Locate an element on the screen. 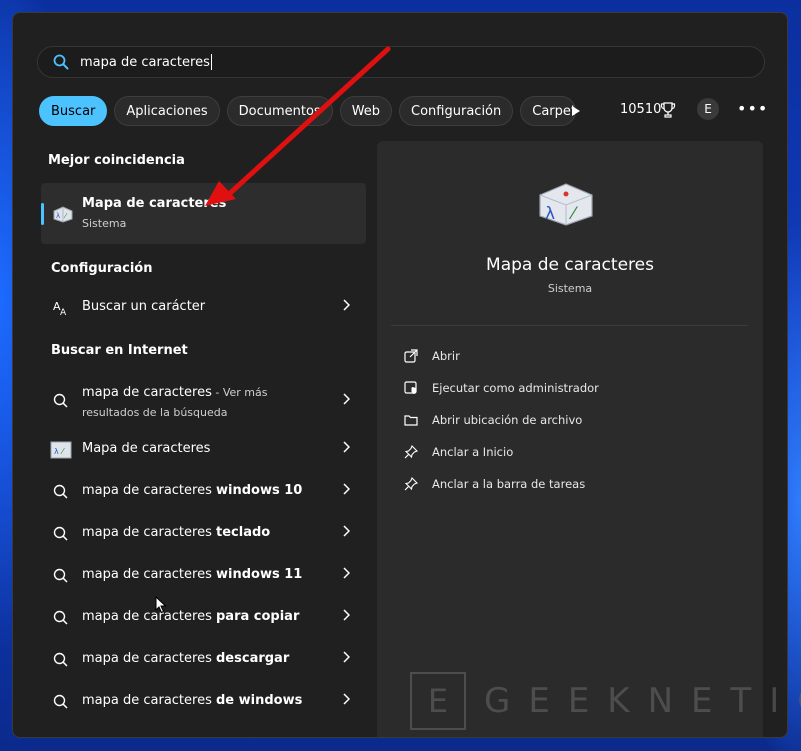 The width and height of the screenshot is (801, 751). detail-subtitle: Sistema is located at coordinates (570, 288).